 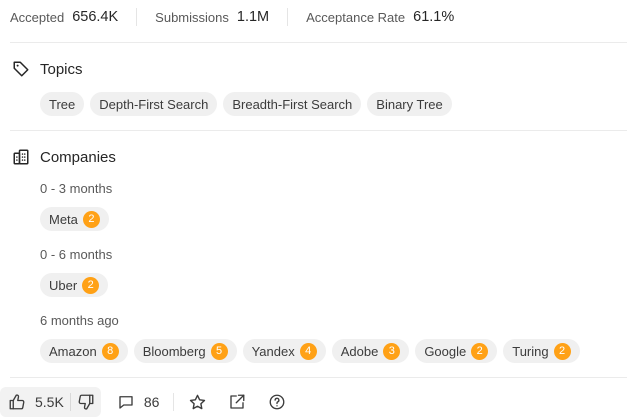 I want to click on vote-divider, so click(x=70, y=402).